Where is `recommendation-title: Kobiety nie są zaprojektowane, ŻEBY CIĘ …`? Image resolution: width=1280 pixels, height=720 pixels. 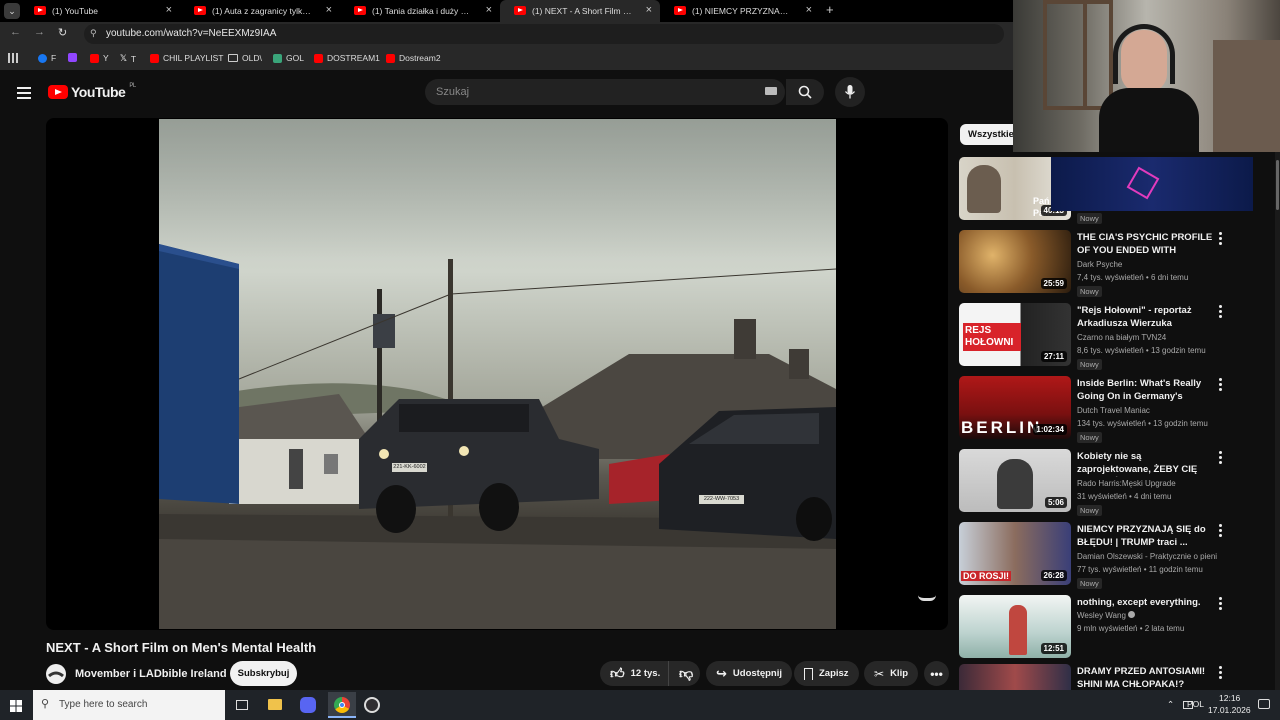 recommendation-title: Kobiety nie są zaprojektowane, ŻEBY CIĘ … is located at coordinates (1147, 463).